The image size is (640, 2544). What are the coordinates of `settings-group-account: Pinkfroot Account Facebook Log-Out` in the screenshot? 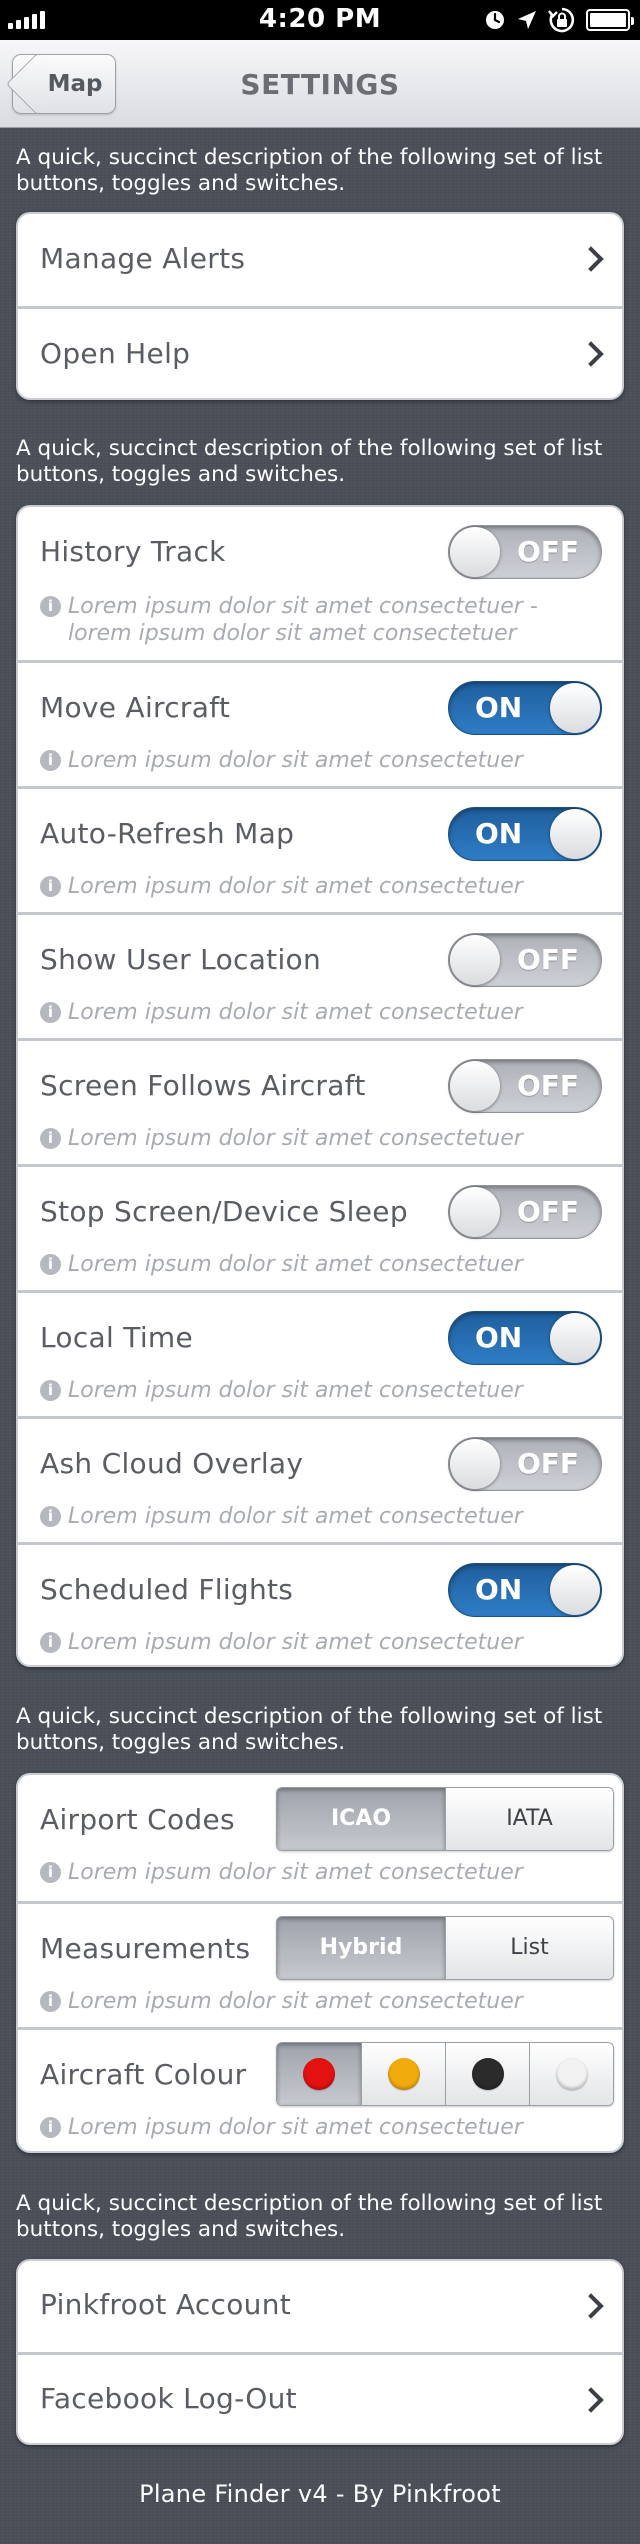 It's located at (320, 2352).